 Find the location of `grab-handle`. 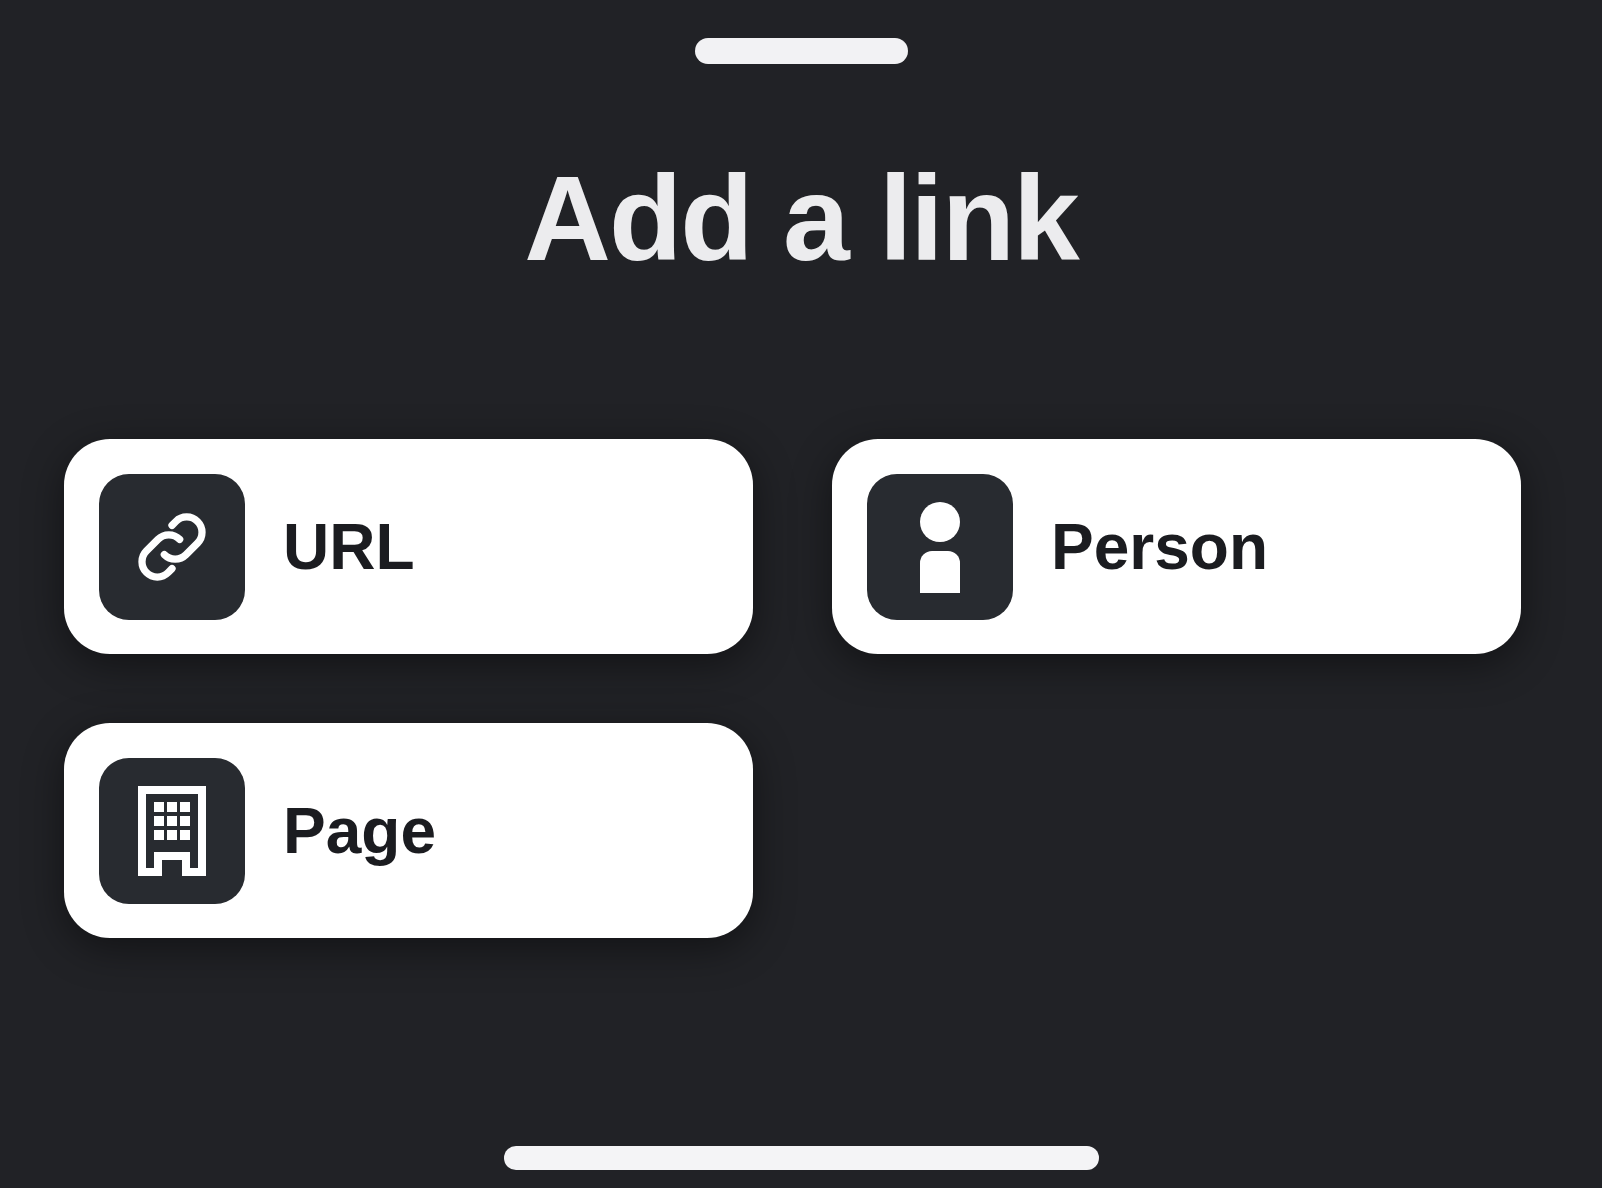

grab-handle is located at coordinates (801, 51).